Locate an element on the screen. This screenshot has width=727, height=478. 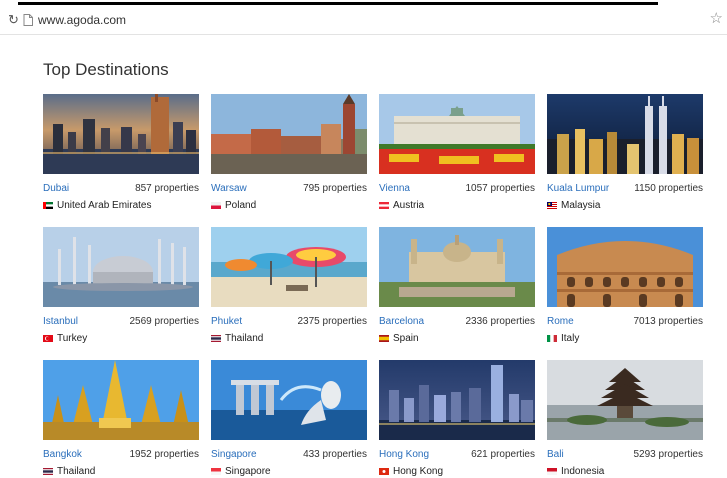
destination-image-bangkok is located at coordinates (121, 400).